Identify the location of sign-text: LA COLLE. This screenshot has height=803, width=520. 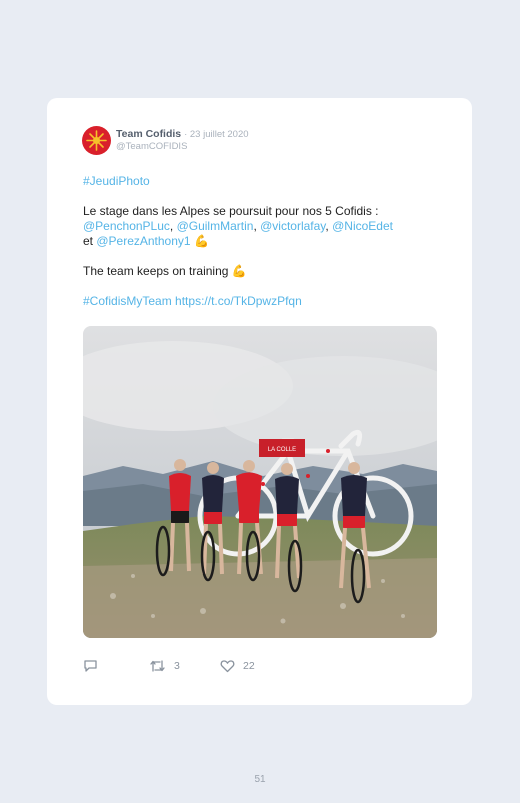
(282, 450).